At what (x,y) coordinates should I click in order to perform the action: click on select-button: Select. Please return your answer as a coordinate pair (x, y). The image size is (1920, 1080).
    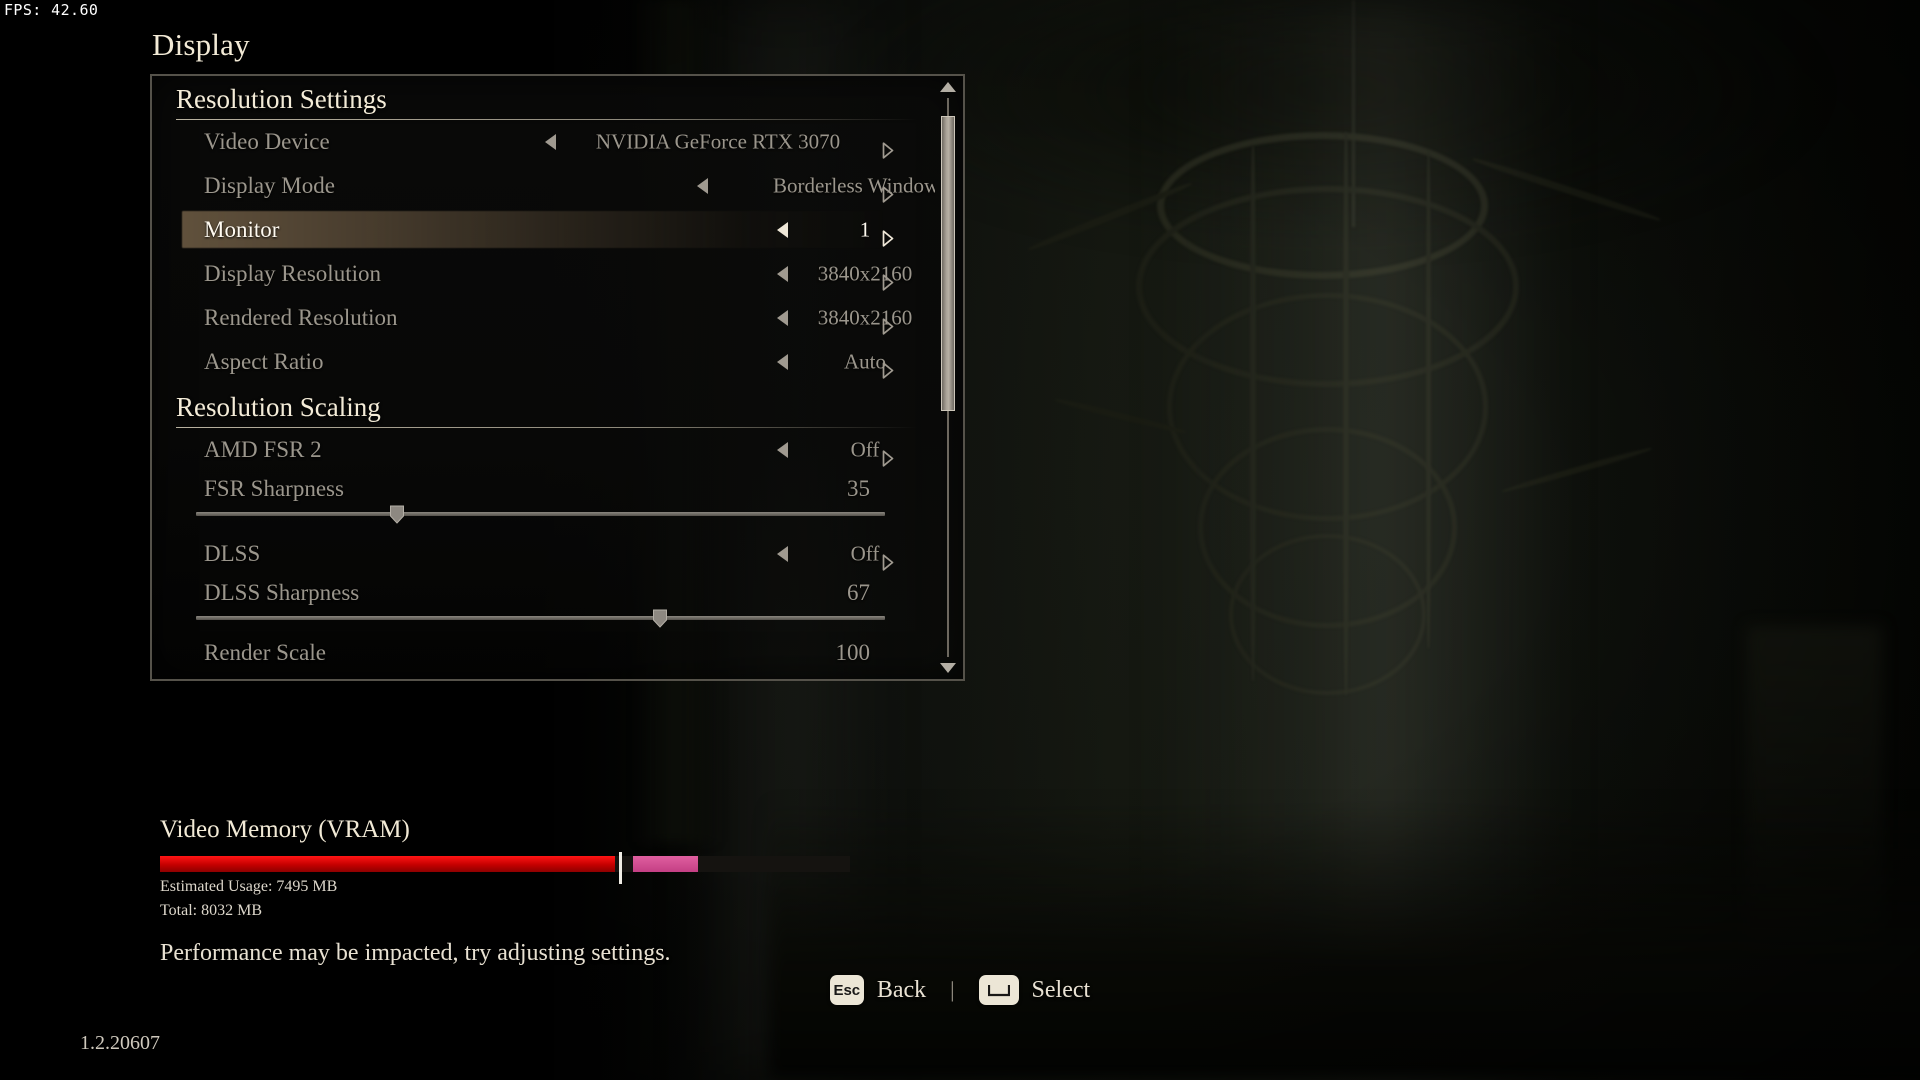
    Looking at the image, I should click on (1034, 990).